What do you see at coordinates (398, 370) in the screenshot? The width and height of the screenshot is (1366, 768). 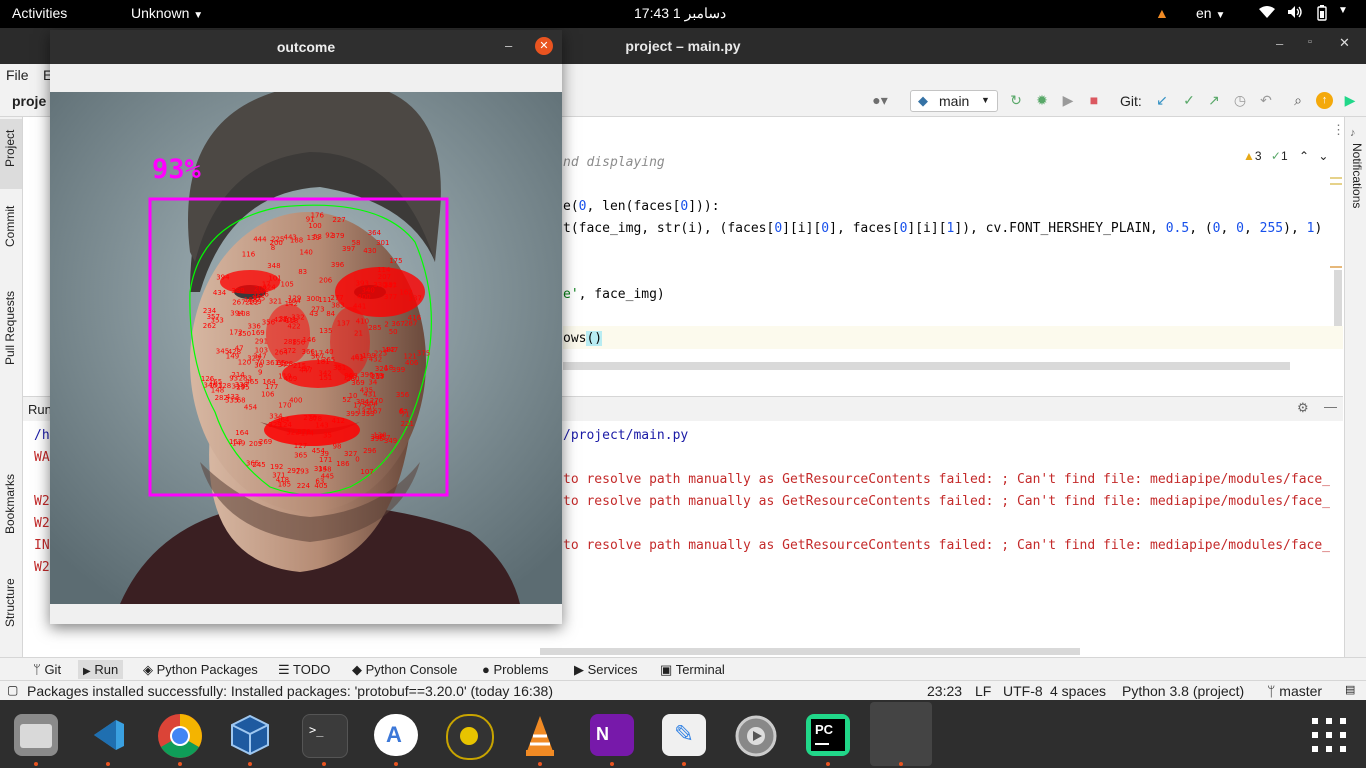 I see `landmark-index-label: 399` at bounding box center [398, 370].